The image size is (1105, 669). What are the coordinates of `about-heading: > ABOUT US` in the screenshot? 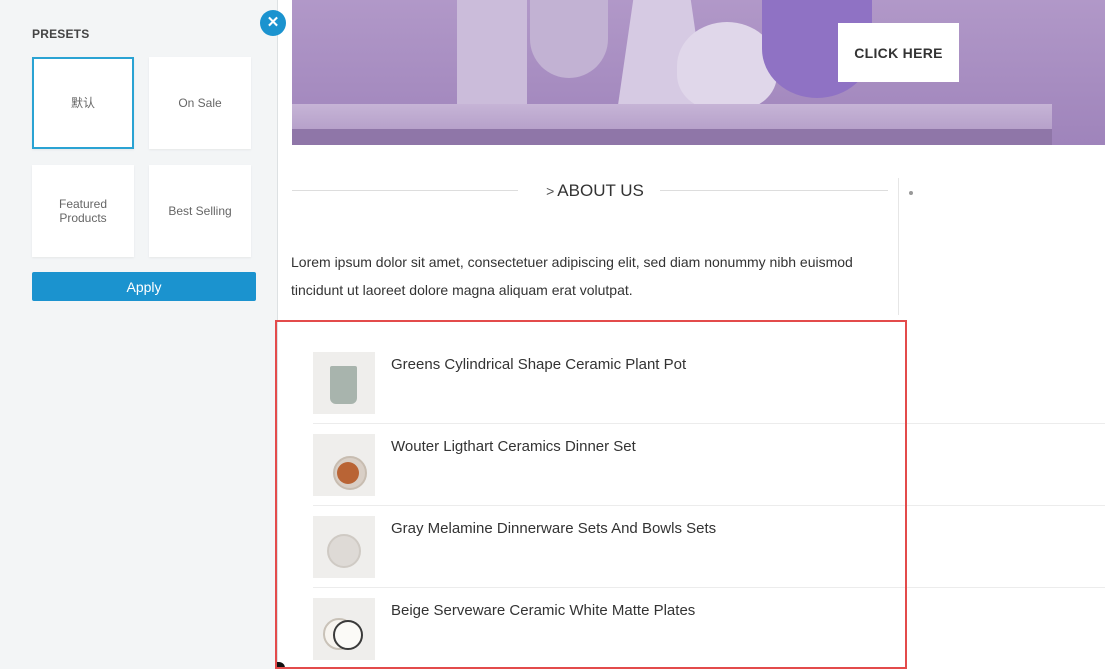 It's located at (595, 191).